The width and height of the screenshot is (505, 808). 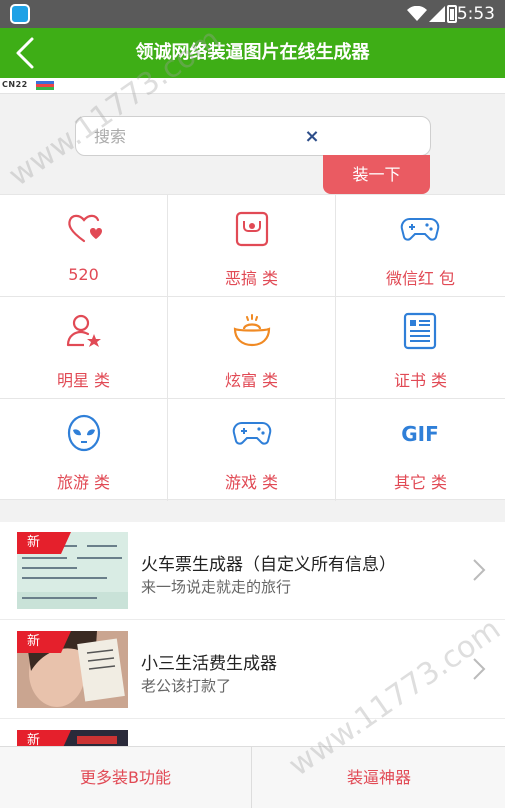 I want to click on search-box: ×, so click(x=253, y=136).